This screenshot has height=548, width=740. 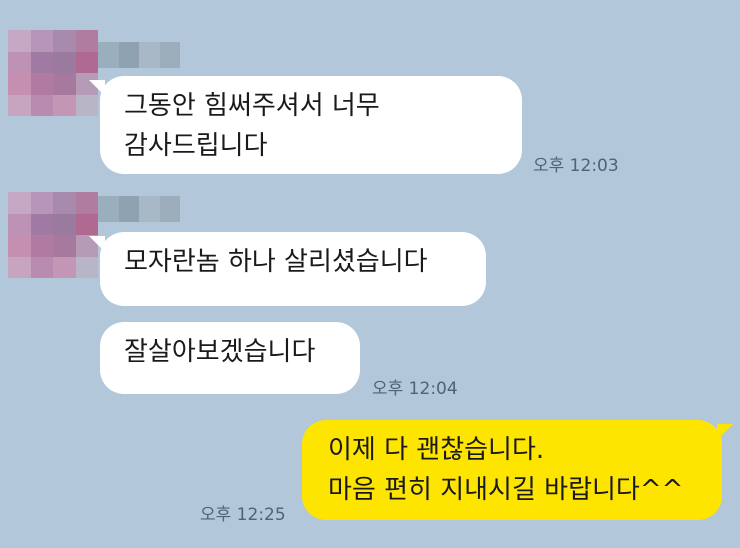 What do you see at coordinates (305, 125) in the screenshot?
I see `message-bubble: 그동안 힘써주셔서 너무 감사드립니다` at bounding box center [305, 125].